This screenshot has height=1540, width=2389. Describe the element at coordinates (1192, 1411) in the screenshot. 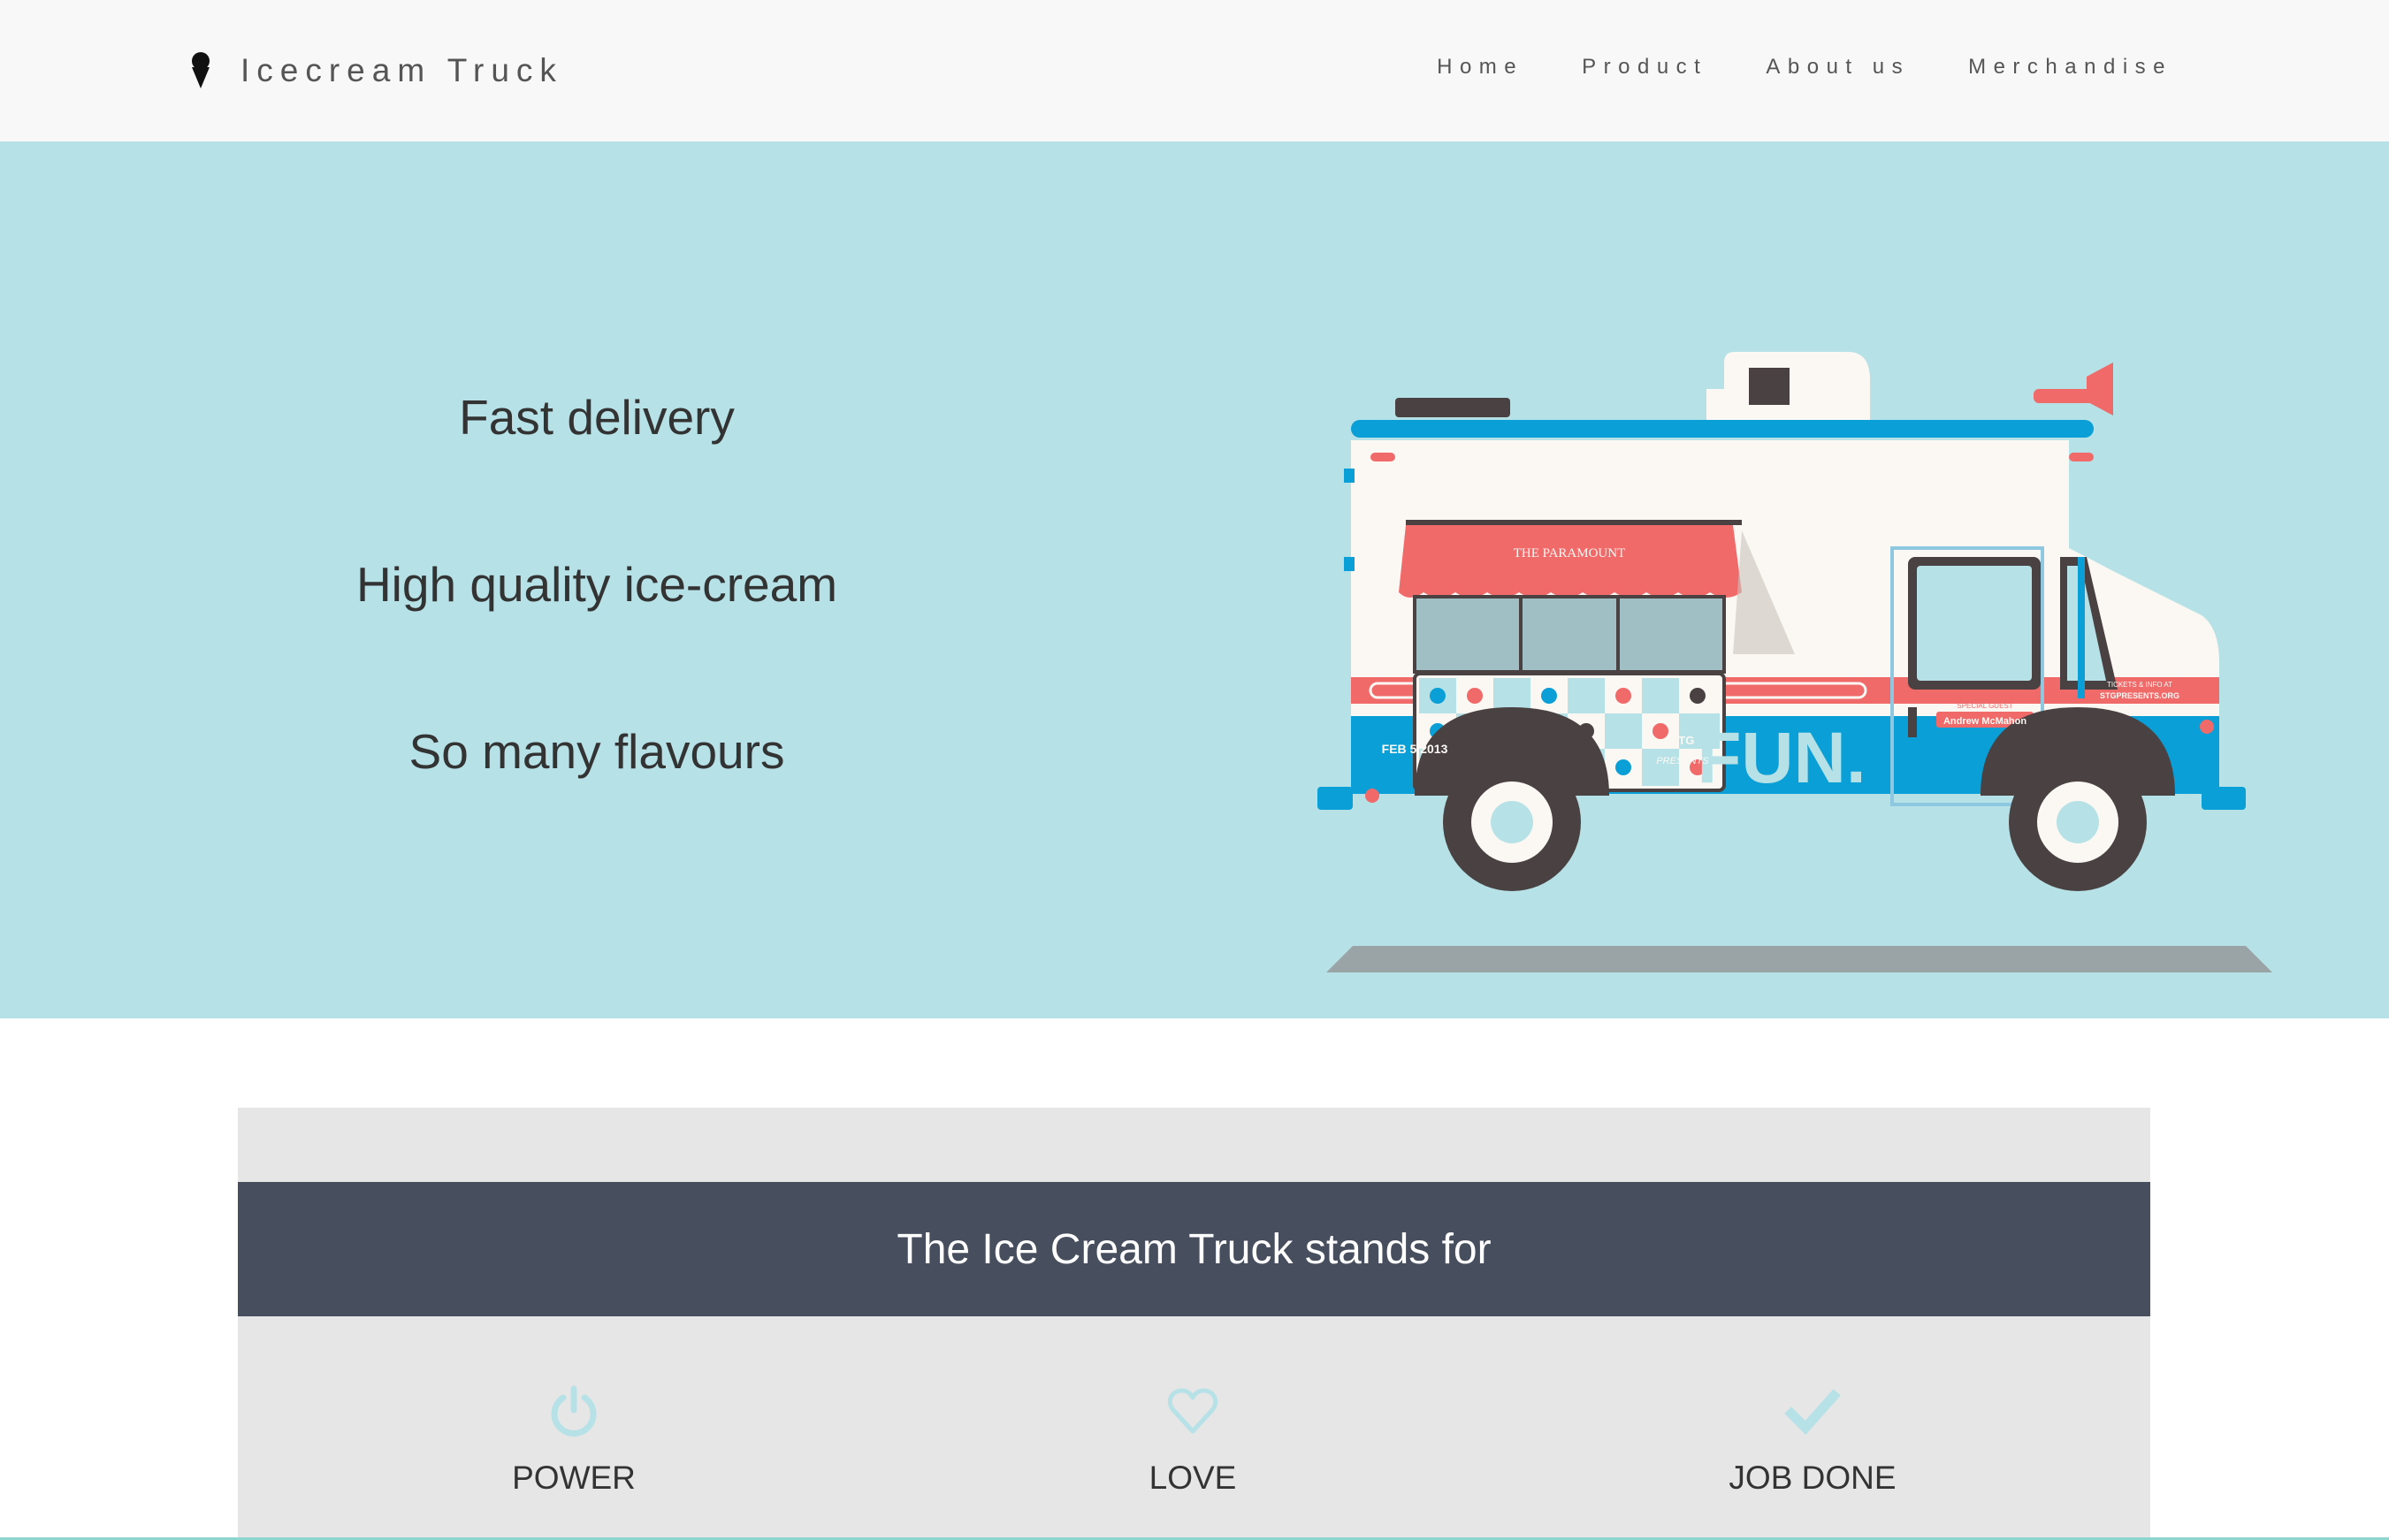

I see `heart-icon` at that location.